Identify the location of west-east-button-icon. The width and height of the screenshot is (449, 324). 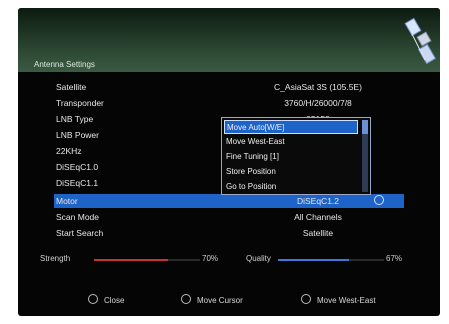
(306, 299).